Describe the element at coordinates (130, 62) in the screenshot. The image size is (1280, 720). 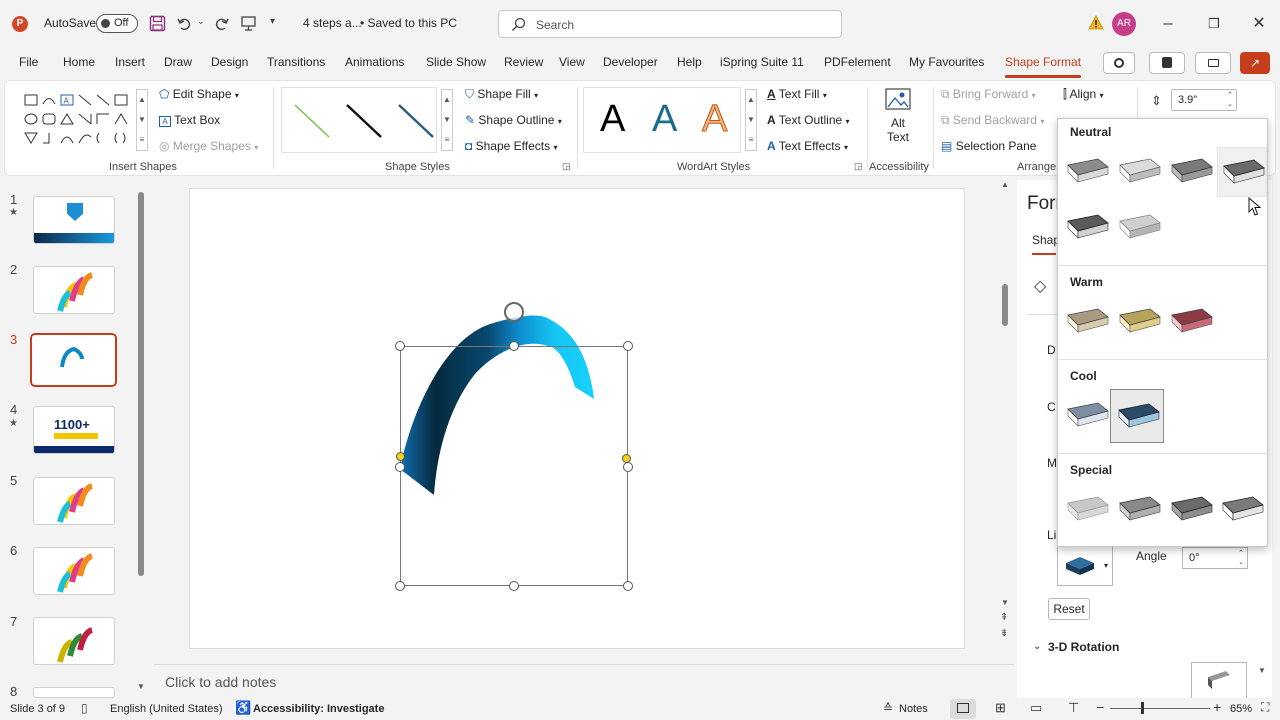
I see `tab-insert: Insert` at that location.